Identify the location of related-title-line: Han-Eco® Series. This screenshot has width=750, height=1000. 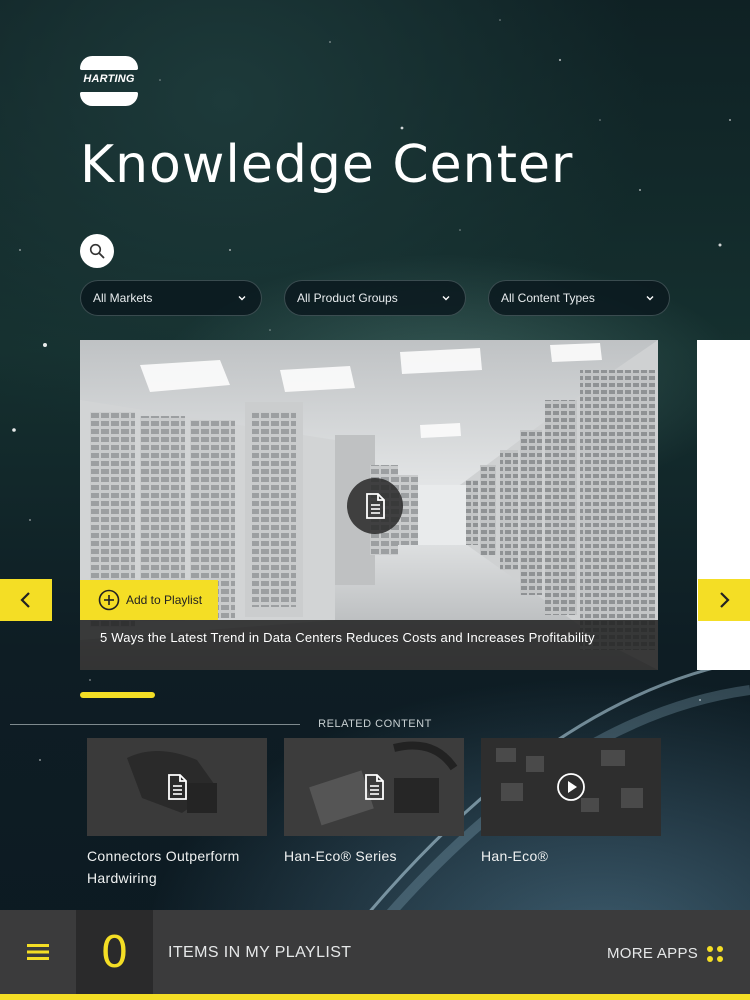
(340, 856).